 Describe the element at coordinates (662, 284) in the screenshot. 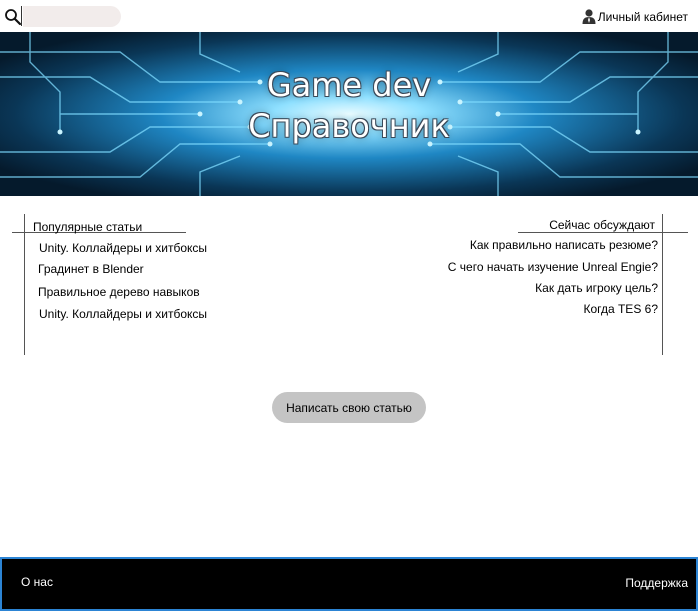

I see `discussion-divider-vertical` at that location.